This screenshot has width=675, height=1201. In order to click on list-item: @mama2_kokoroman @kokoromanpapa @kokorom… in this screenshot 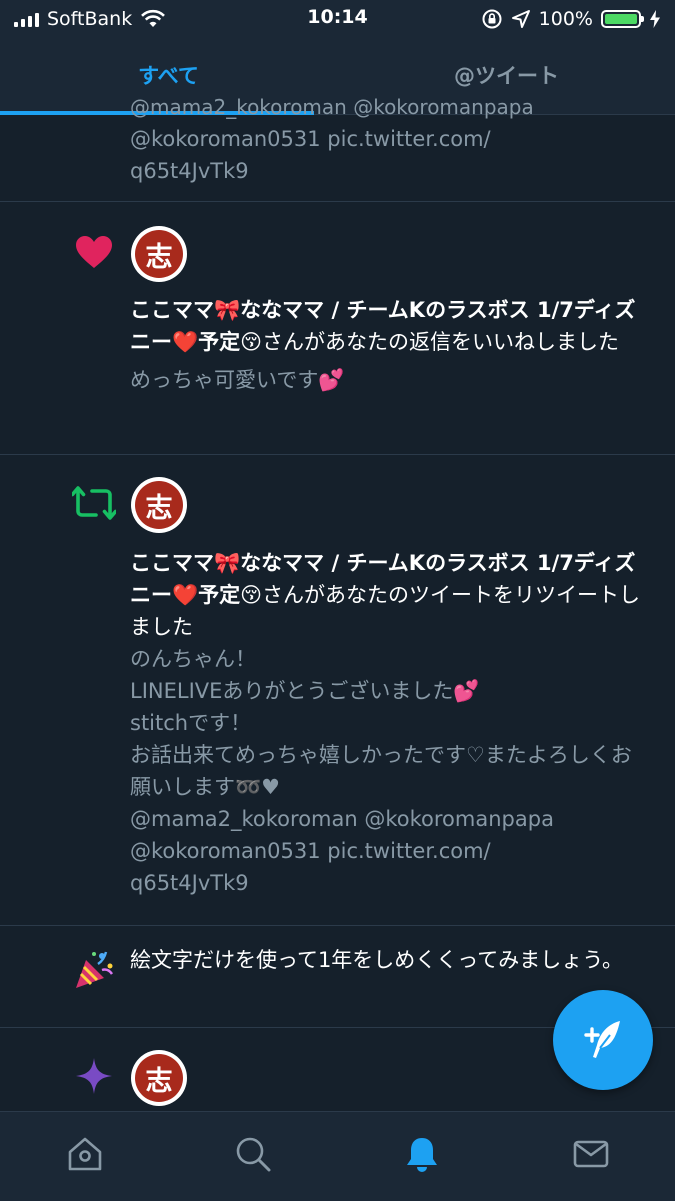, I will do `click(337, 148)`.